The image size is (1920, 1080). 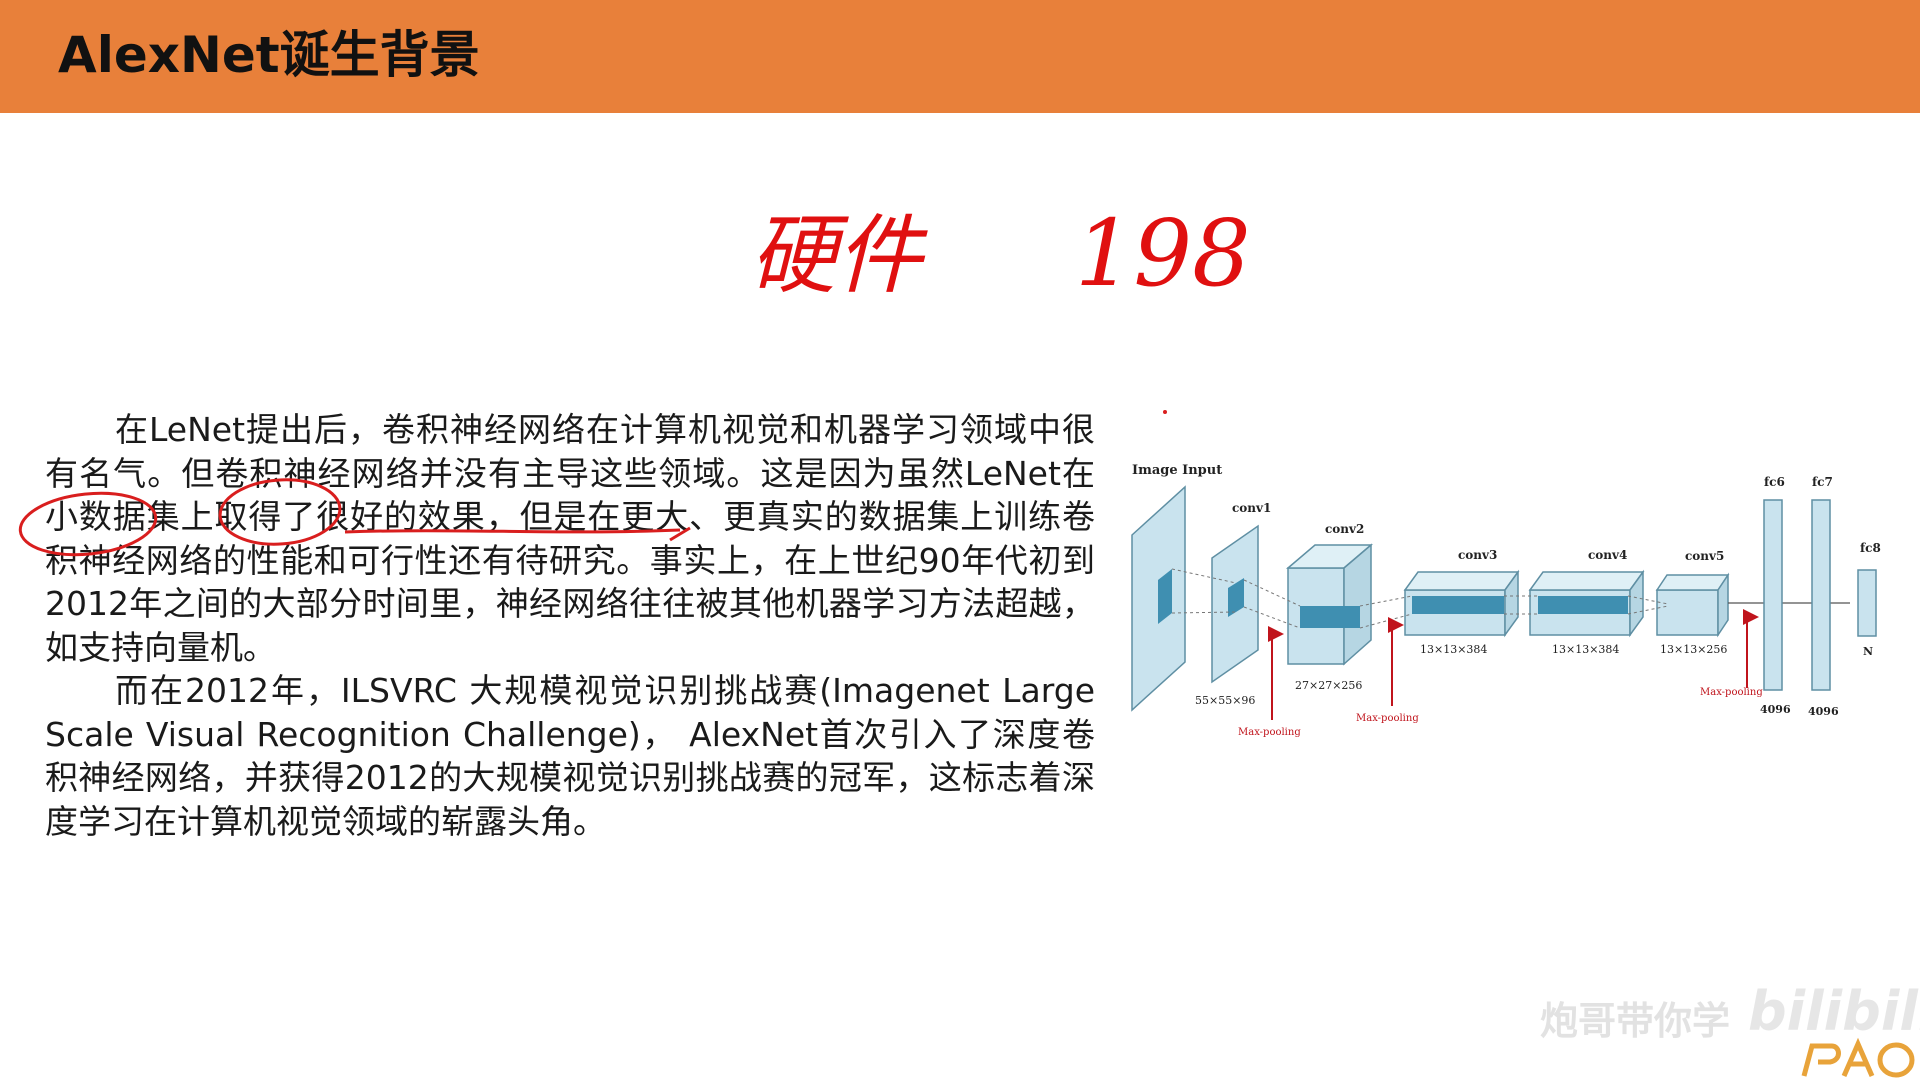 What do you see at coordinates (1477, 555) in the screenshot?
I see `layer-name-conv3: conv3` at bounding box center [1477, 555].